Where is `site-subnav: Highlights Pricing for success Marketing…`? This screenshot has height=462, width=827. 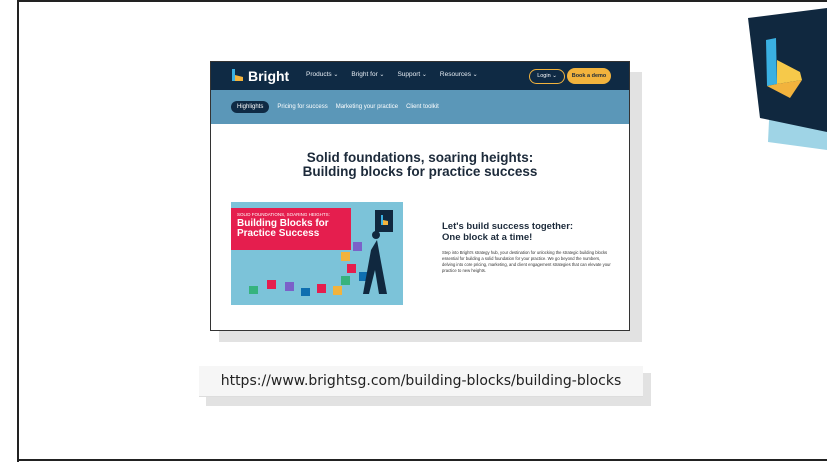 site-subnav: Highlights Pricing for success Marketing… is located at coordinates (420, 107).